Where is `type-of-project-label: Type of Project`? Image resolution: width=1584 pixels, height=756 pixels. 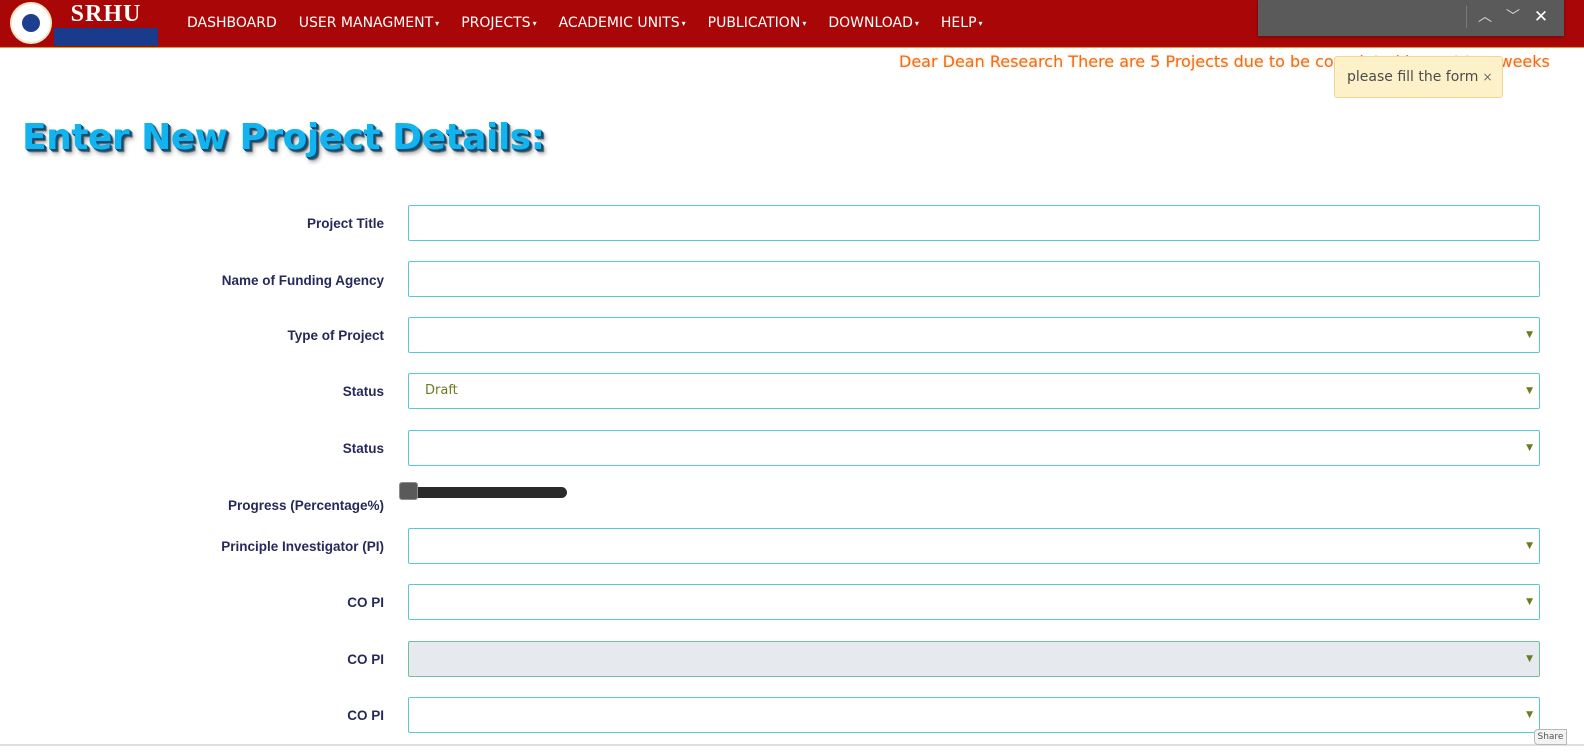 type-of-project-label: Type of Project is located at coordinates (335, 335).